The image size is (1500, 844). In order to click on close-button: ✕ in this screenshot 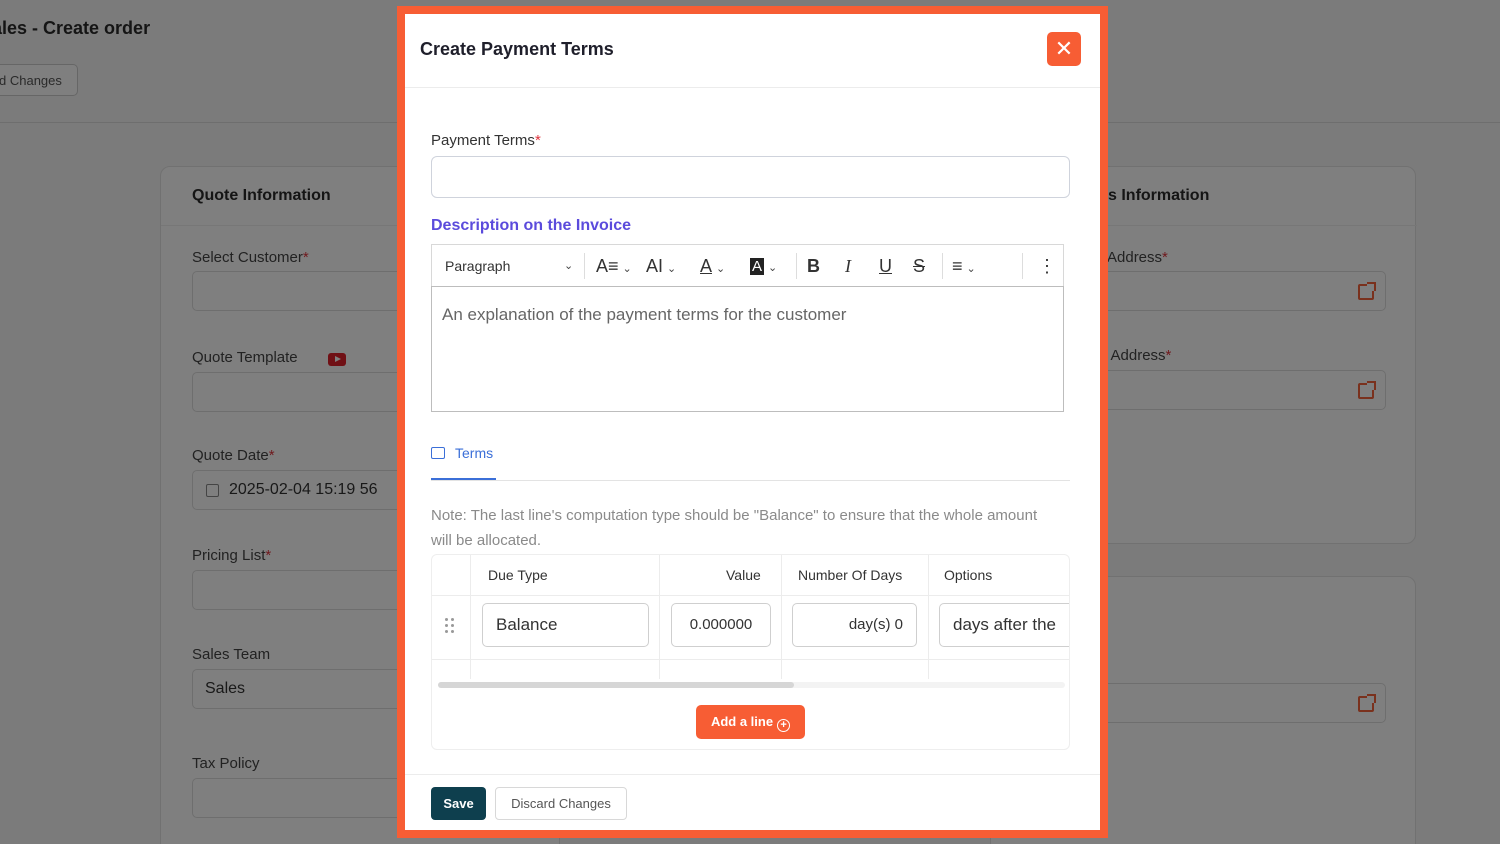, I will do `click(1064, 49)`.